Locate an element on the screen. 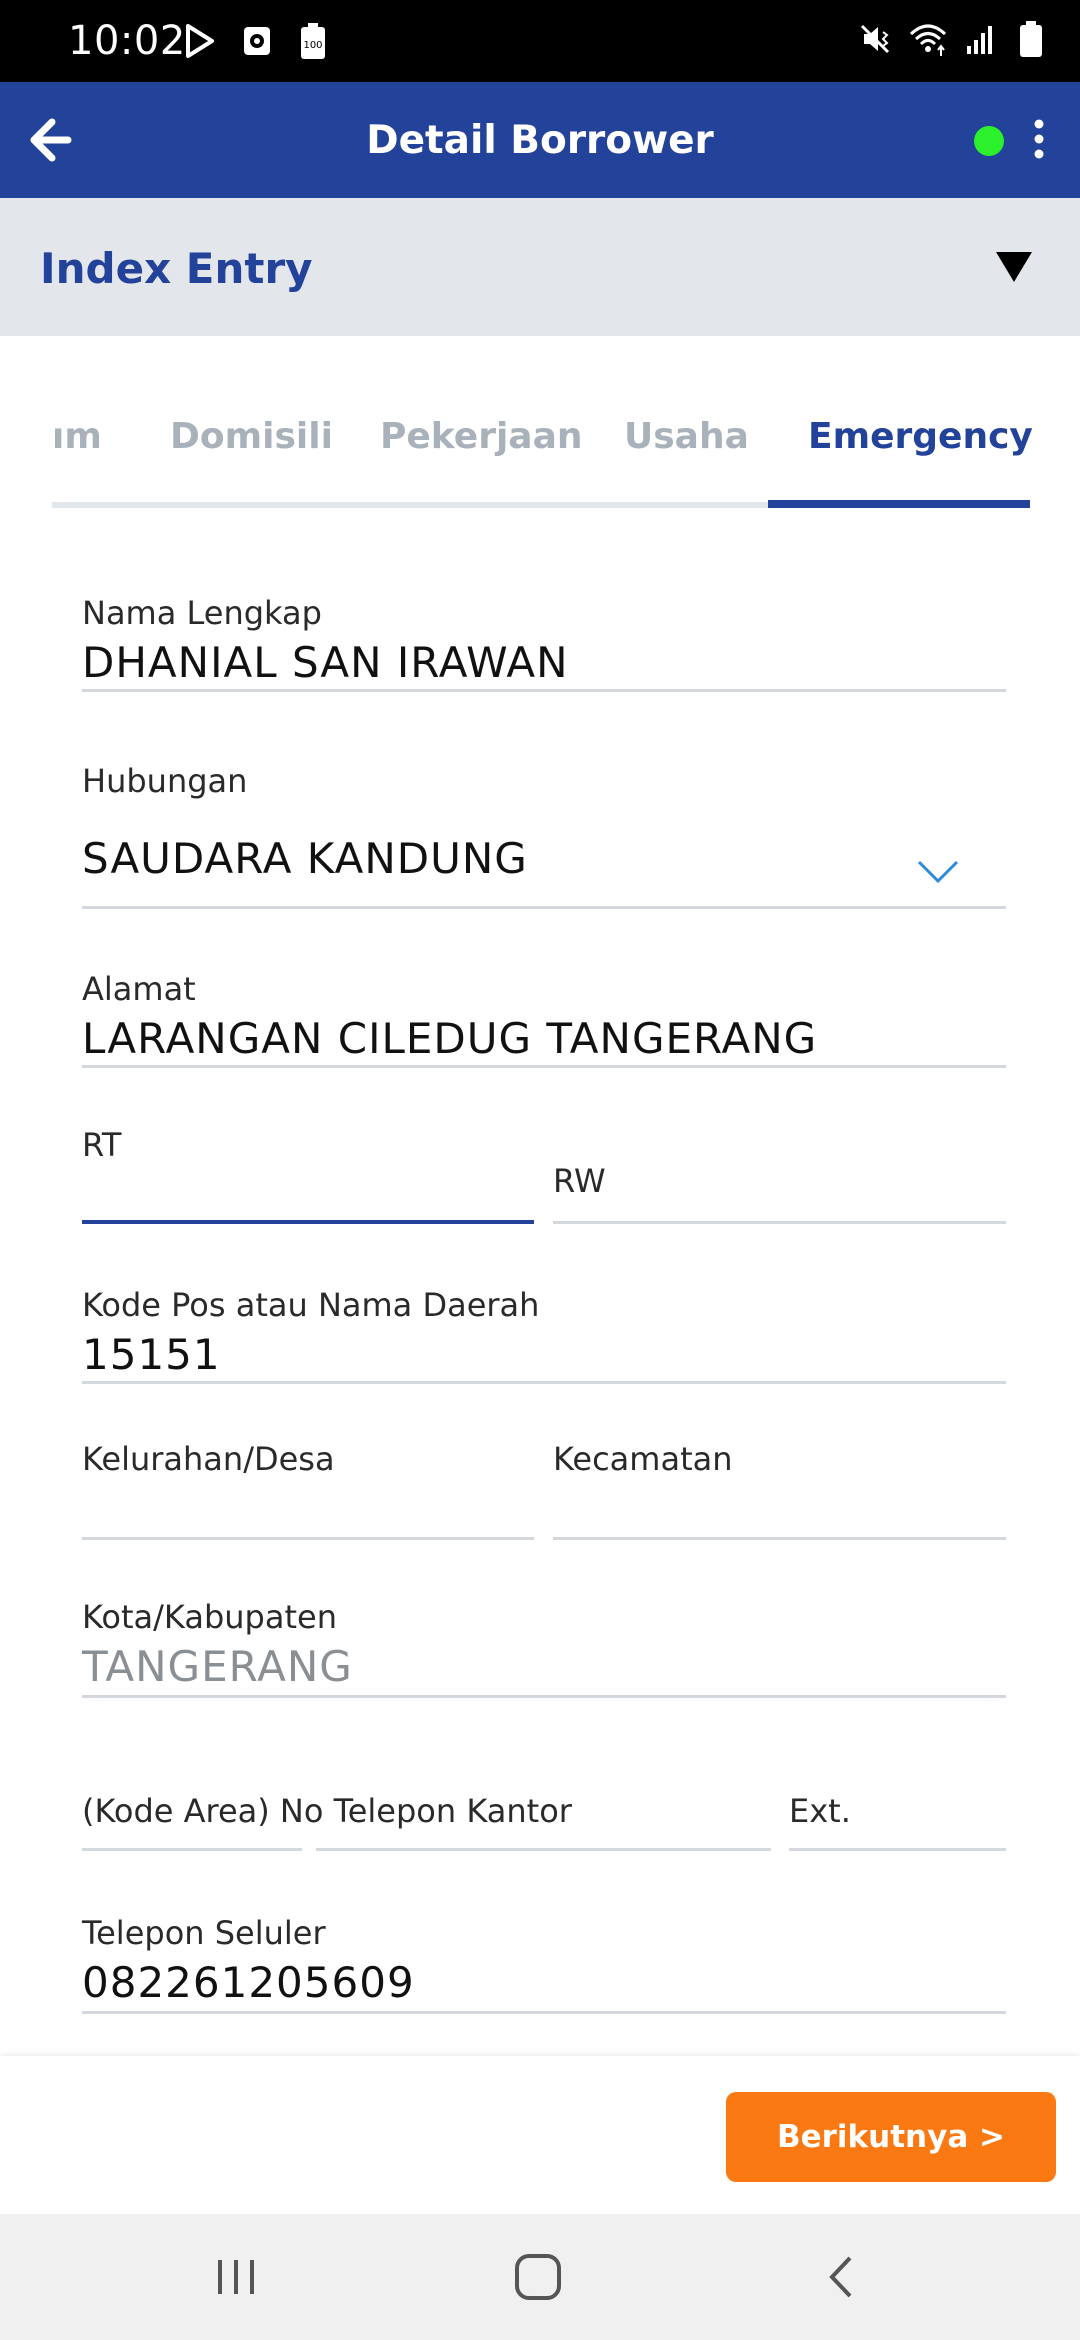 This screenshot has width=1080, height=2340. kota-label: Kota/Kabupaten is located at coordinates (209, 1617).